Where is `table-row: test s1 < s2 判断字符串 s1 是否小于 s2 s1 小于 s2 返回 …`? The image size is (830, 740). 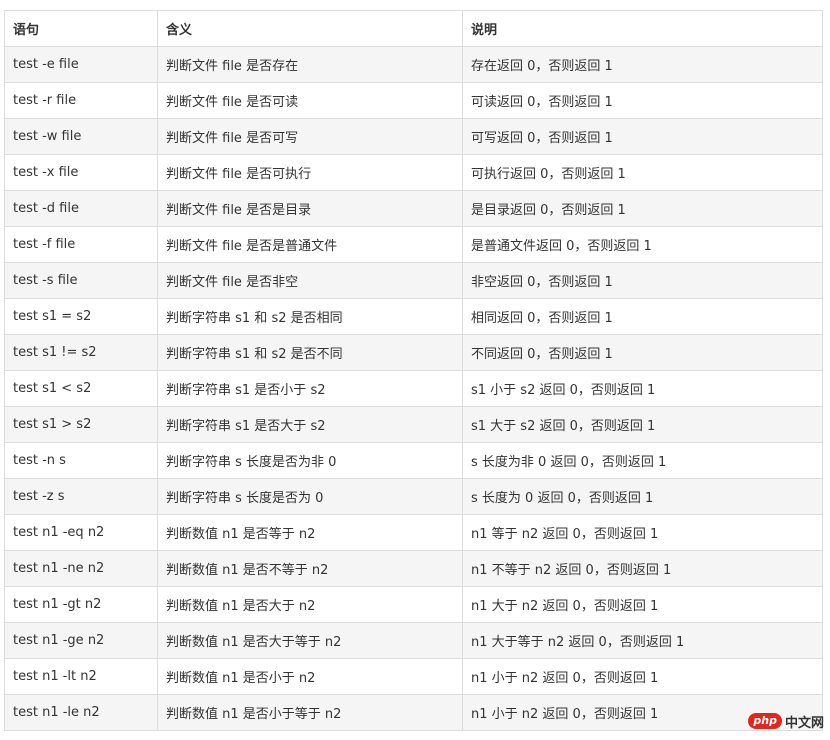 table-row: test s1 < s2 判断字符串 s1 是否小于 s2 s1 小于 s2 返回 … is located at coordinates (413, 388).